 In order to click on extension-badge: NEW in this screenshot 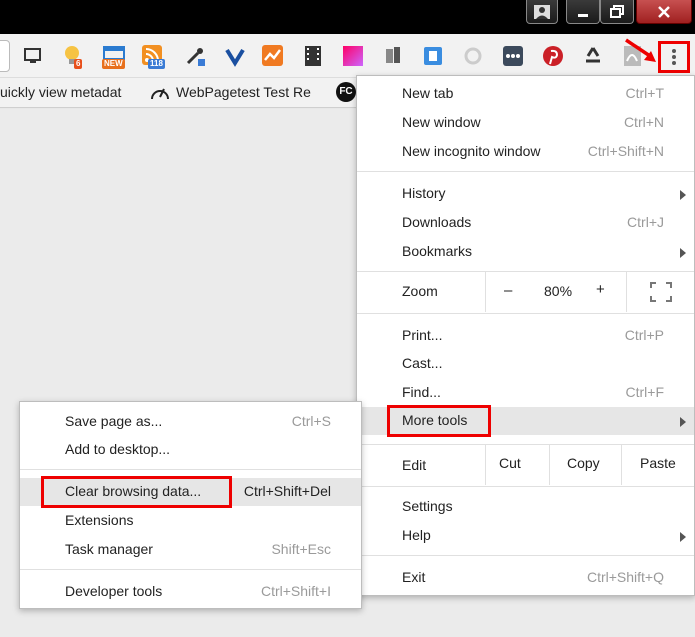, I will do `click(113, 64)`.